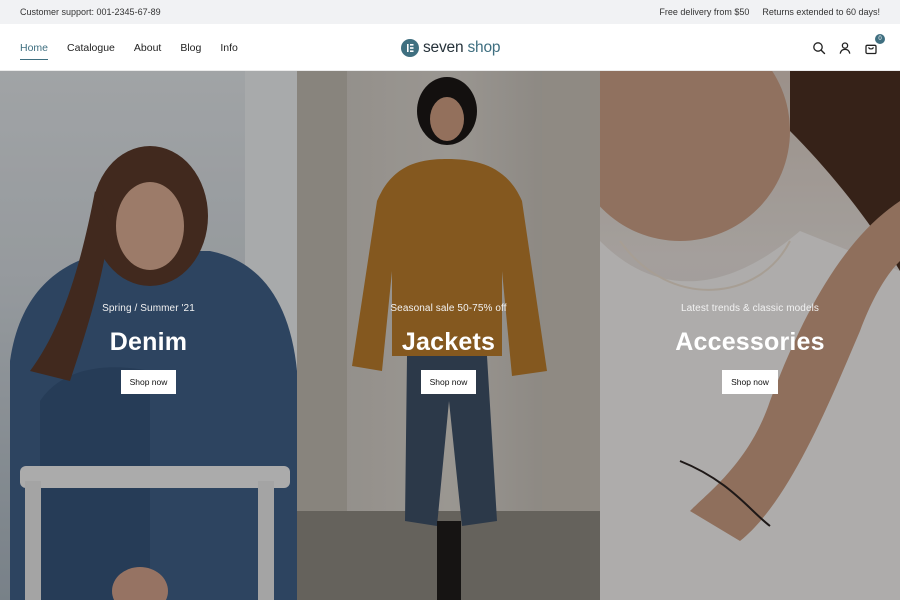 Image resolution: width=900 pixels, height=600 pixels. What do you see at coordinates (34, 49) in the screenshot?
I see `nav-item-home: Home` at bounding box center [34, 49].